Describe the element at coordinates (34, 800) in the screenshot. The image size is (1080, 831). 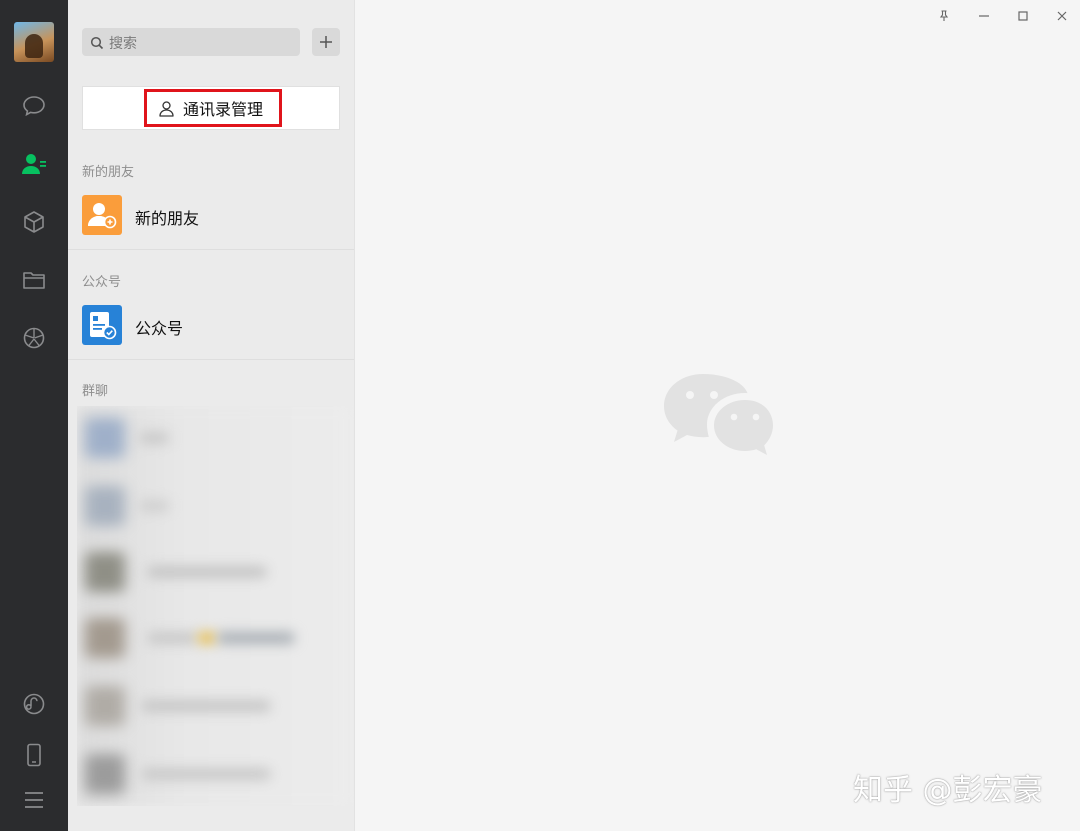
I see `menu-icon` at that location.